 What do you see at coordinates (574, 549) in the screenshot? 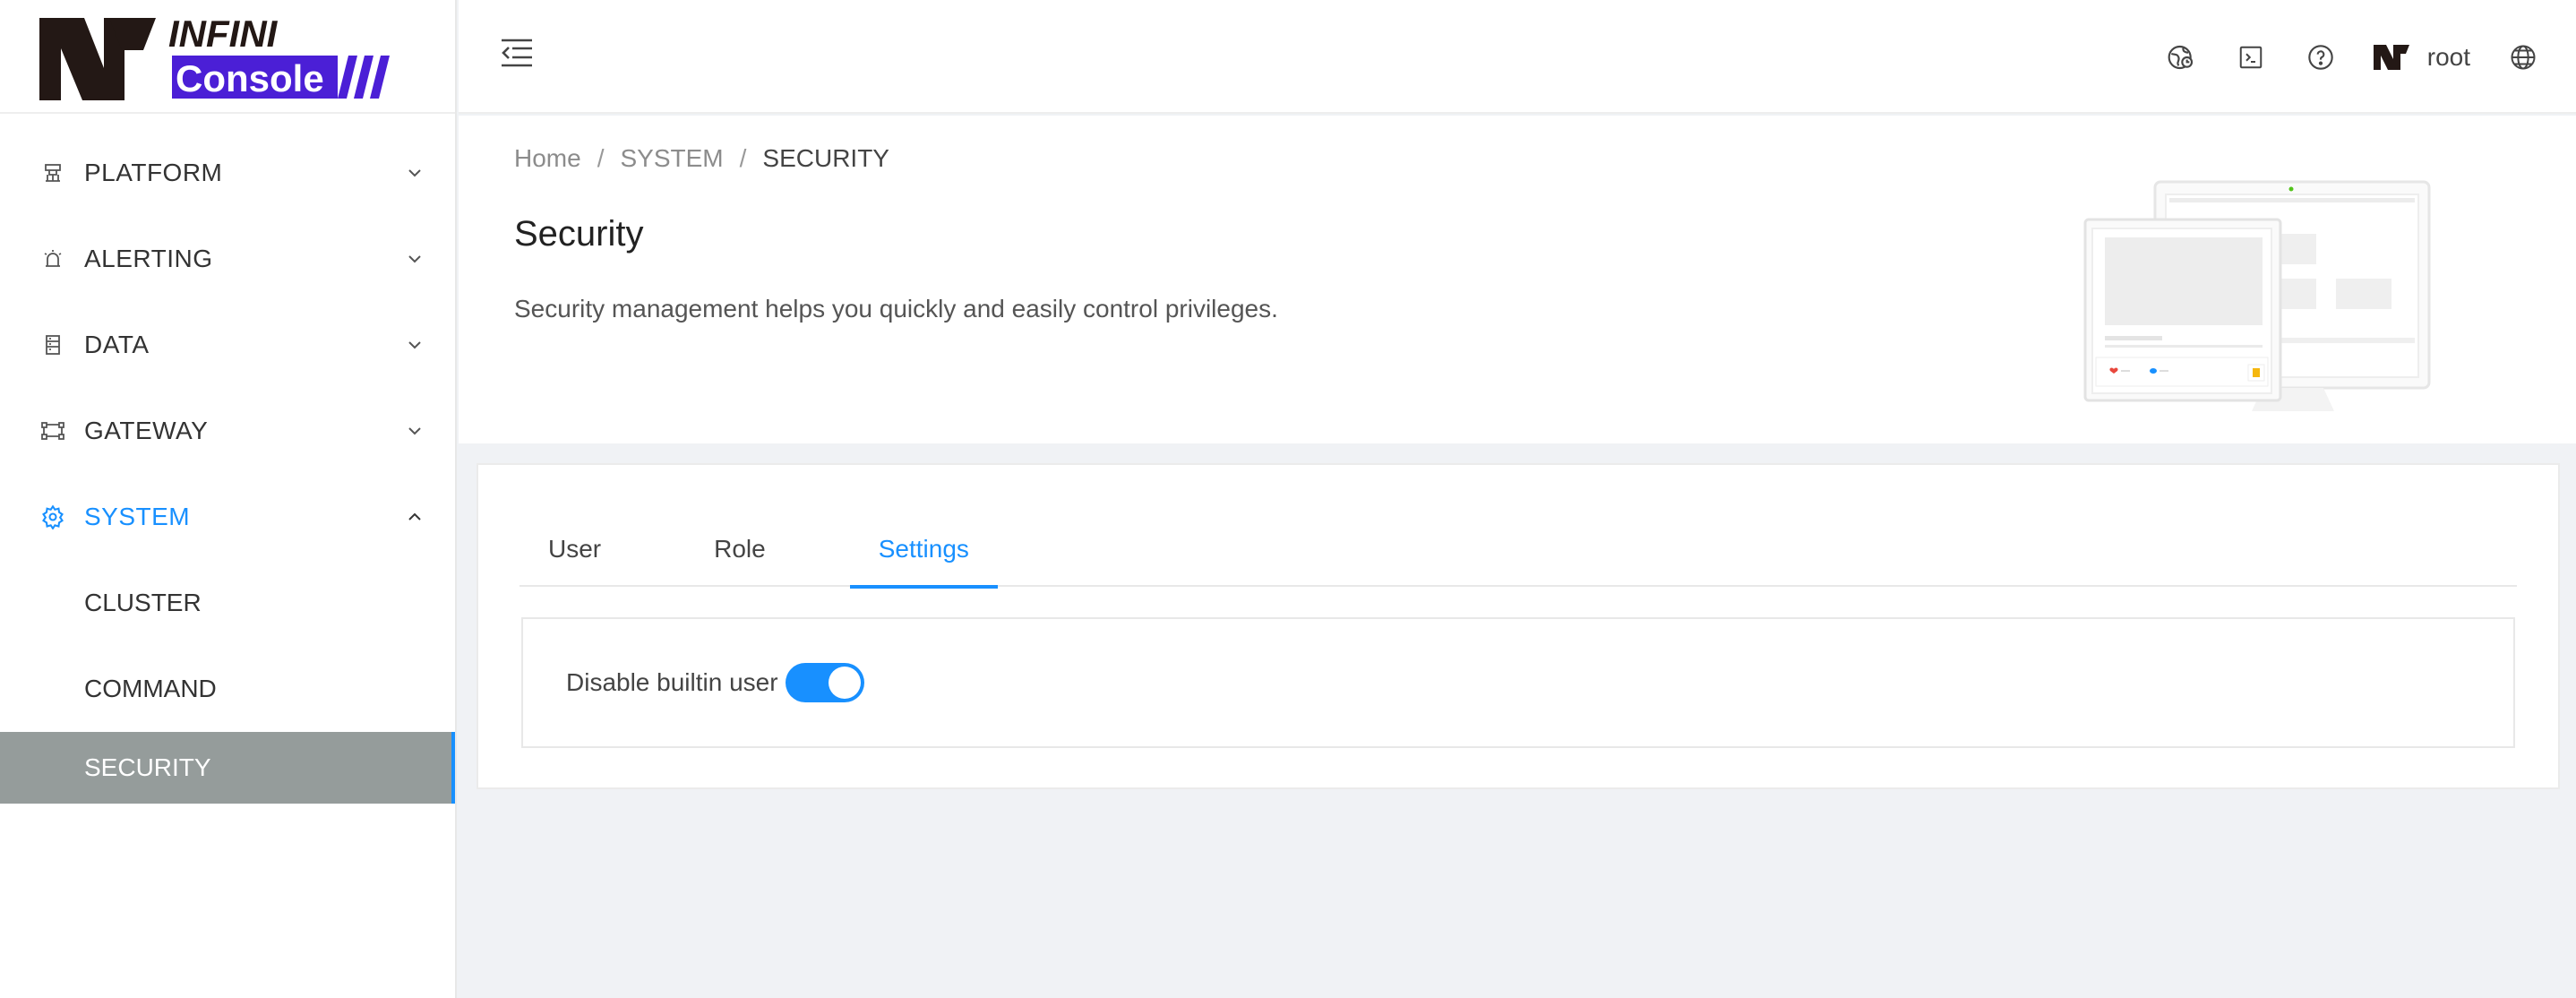
I see `tab-user: User` at bounding box center [574, 549].